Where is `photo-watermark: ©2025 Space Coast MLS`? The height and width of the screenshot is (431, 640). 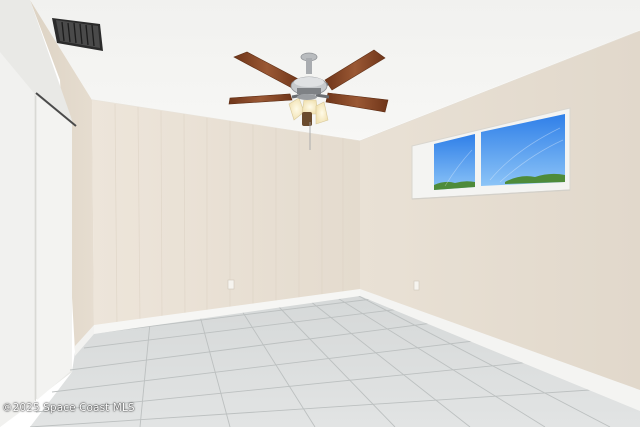
photo-watermark: ©2025 Space Coast MLS is located at coordinates (68, 408).